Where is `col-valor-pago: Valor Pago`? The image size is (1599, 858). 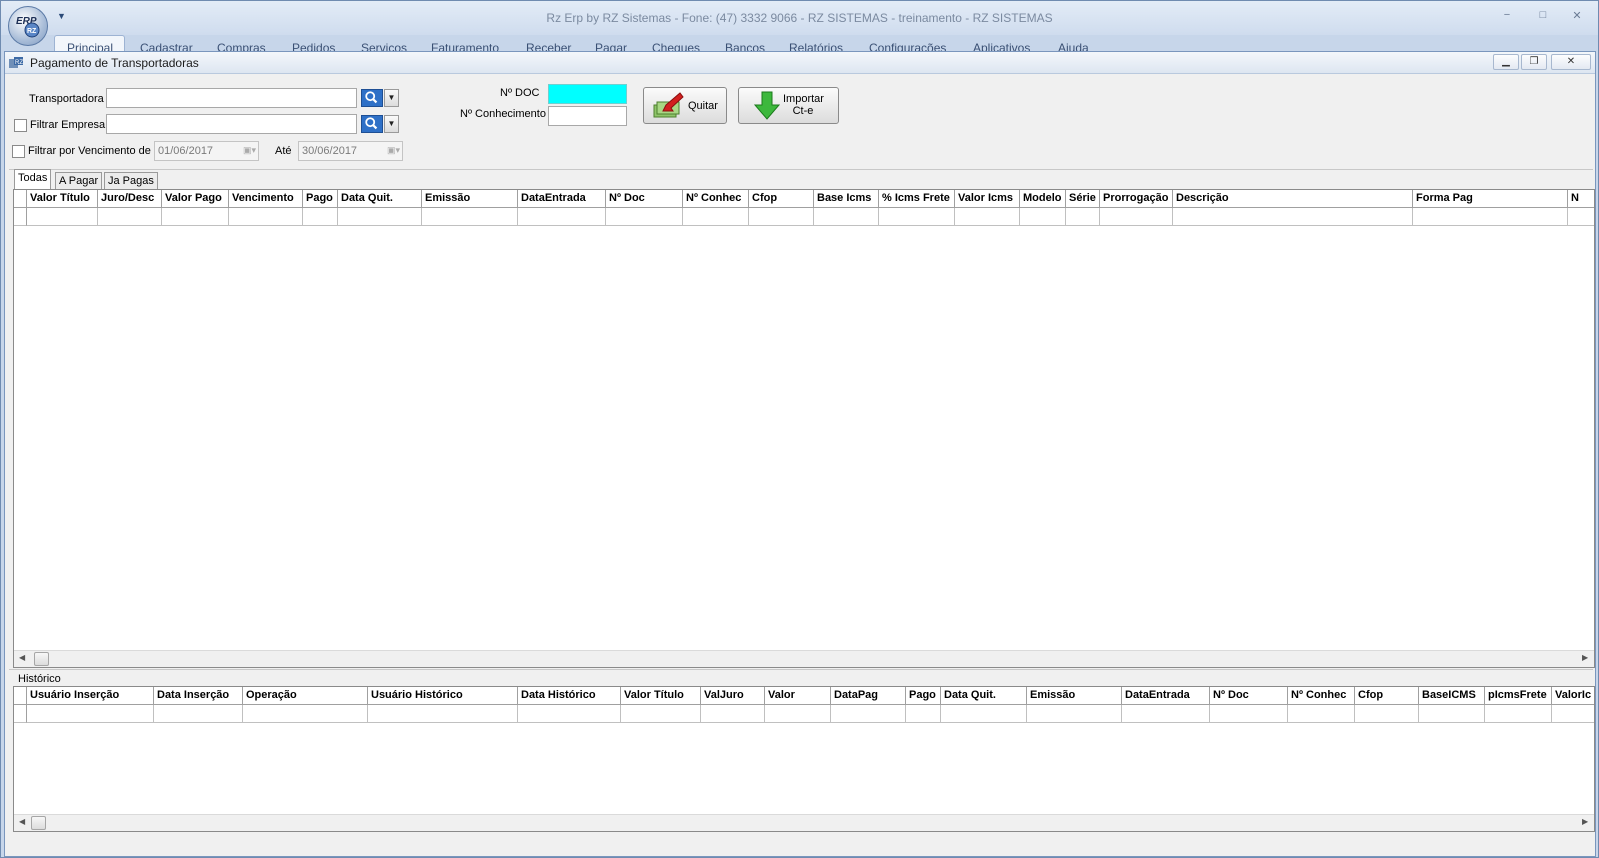
col-valor-pago: Valor Pago is located at coordinates (195, 199).